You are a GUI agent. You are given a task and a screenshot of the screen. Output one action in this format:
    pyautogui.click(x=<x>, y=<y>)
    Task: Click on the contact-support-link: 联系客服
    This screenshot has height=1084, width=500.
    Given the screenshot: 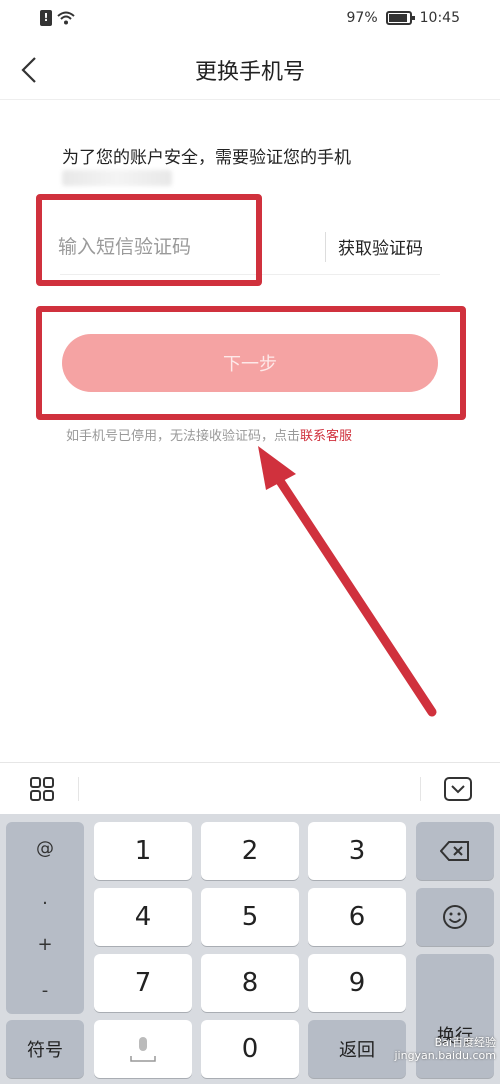 What is the action you would take?
    pyautogui.click(x=326, y=436)
    